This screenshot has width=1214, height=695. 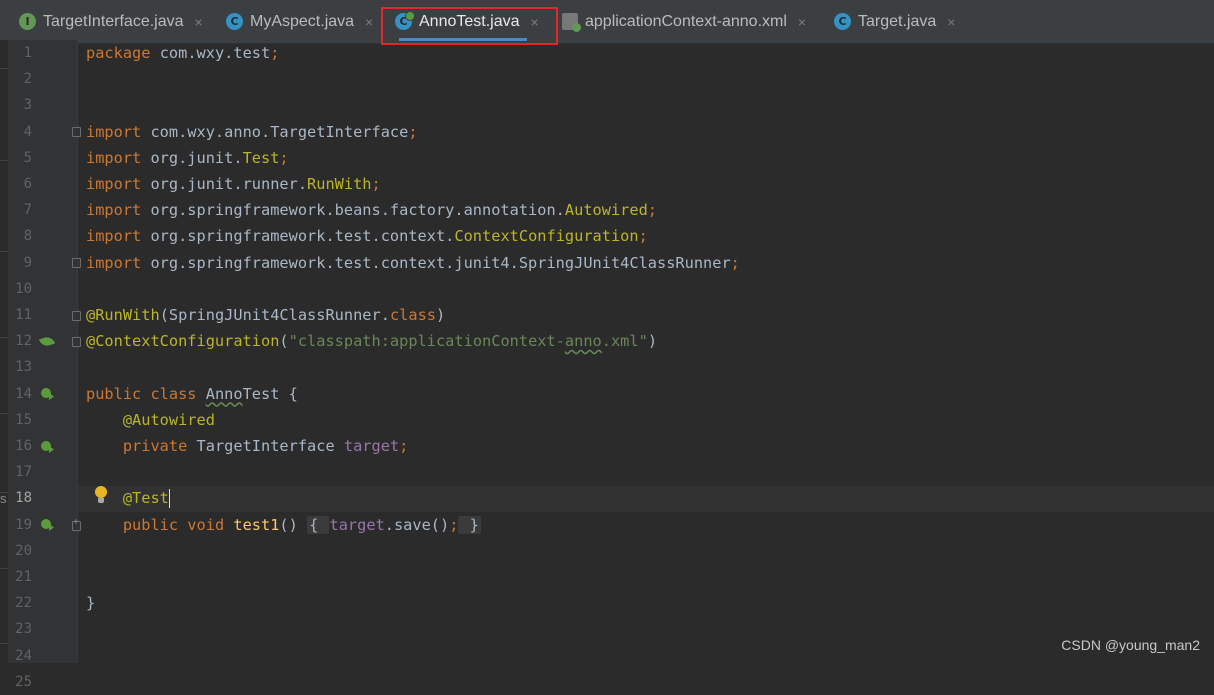 I want to click on tab-anno-test: C AnnoTest.java ×, so click(x=467, y=21).